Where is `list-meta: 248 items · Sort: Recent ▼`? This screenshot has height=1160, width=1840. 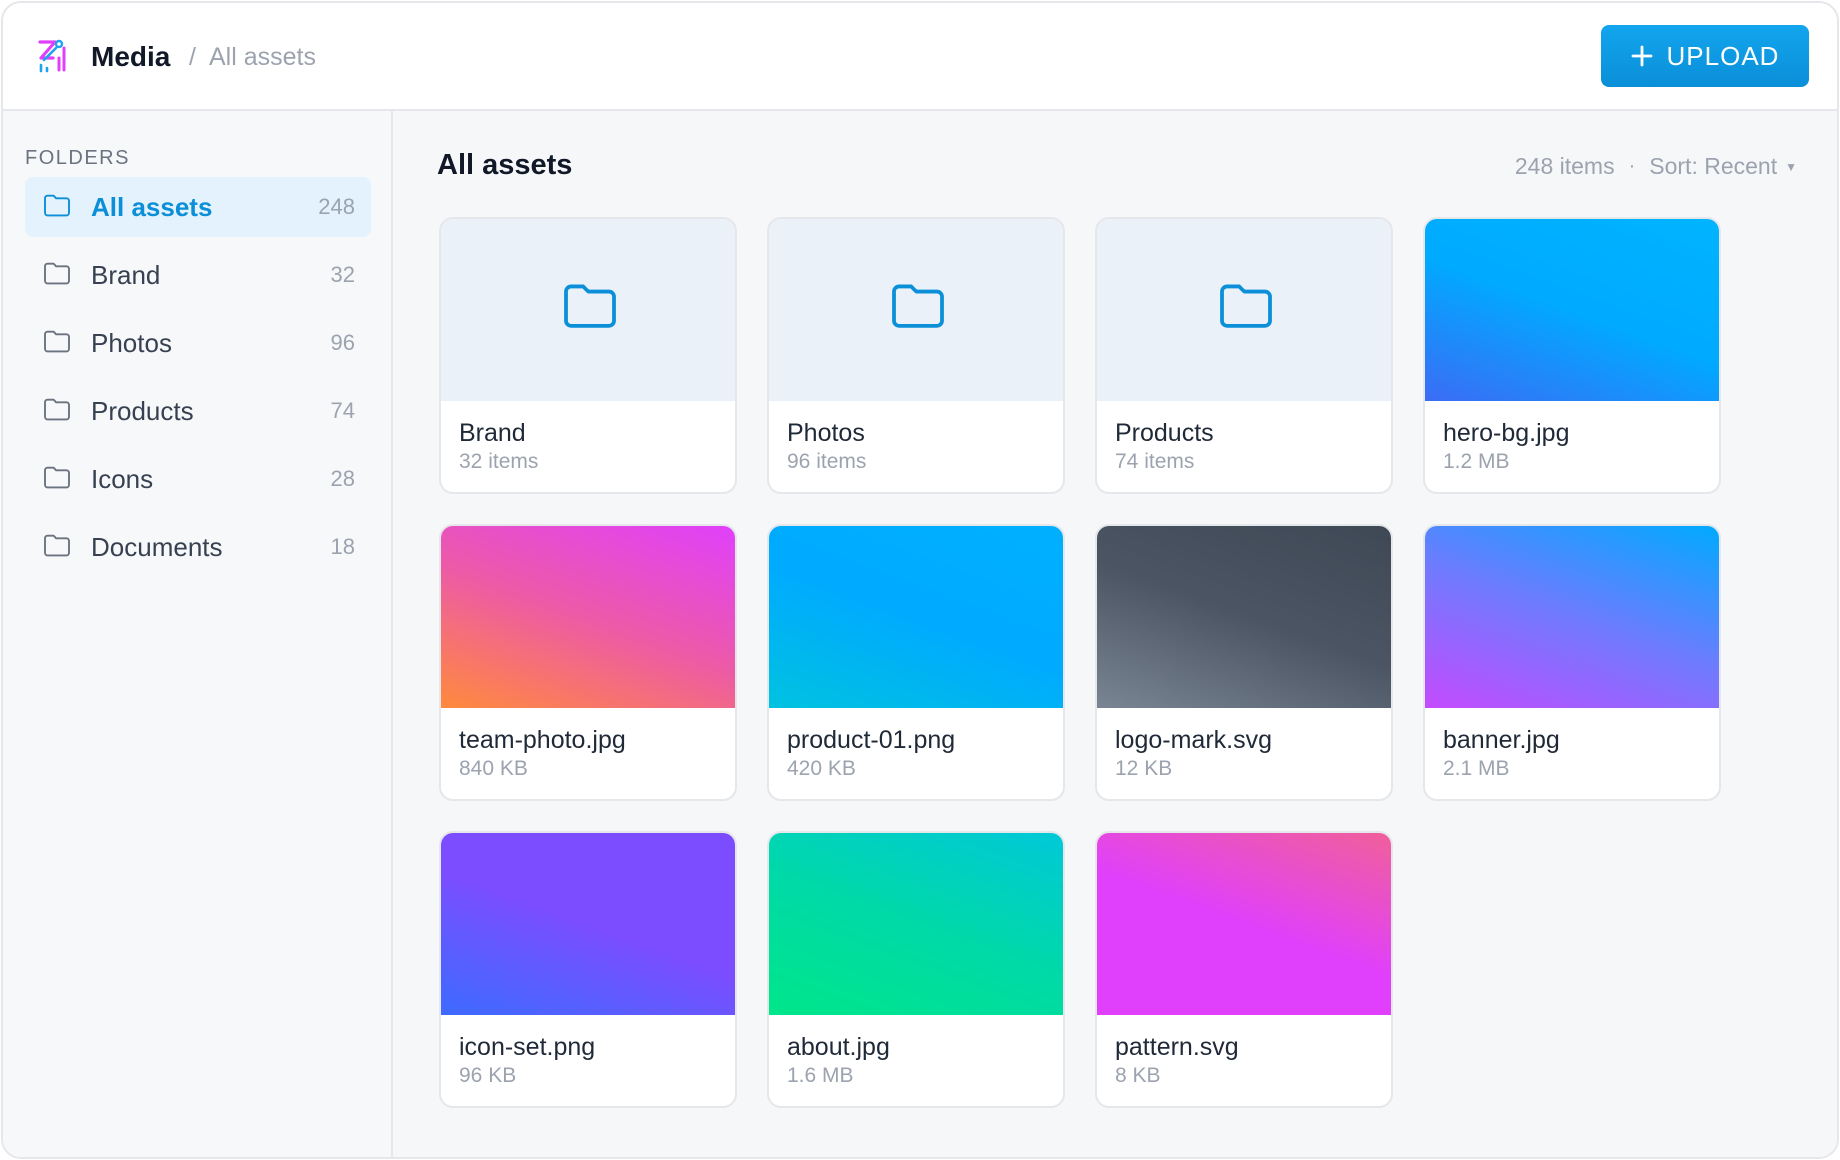 list-meta: 248 items · Sort: Recent ▼ is located at coordinates (1656, 166).